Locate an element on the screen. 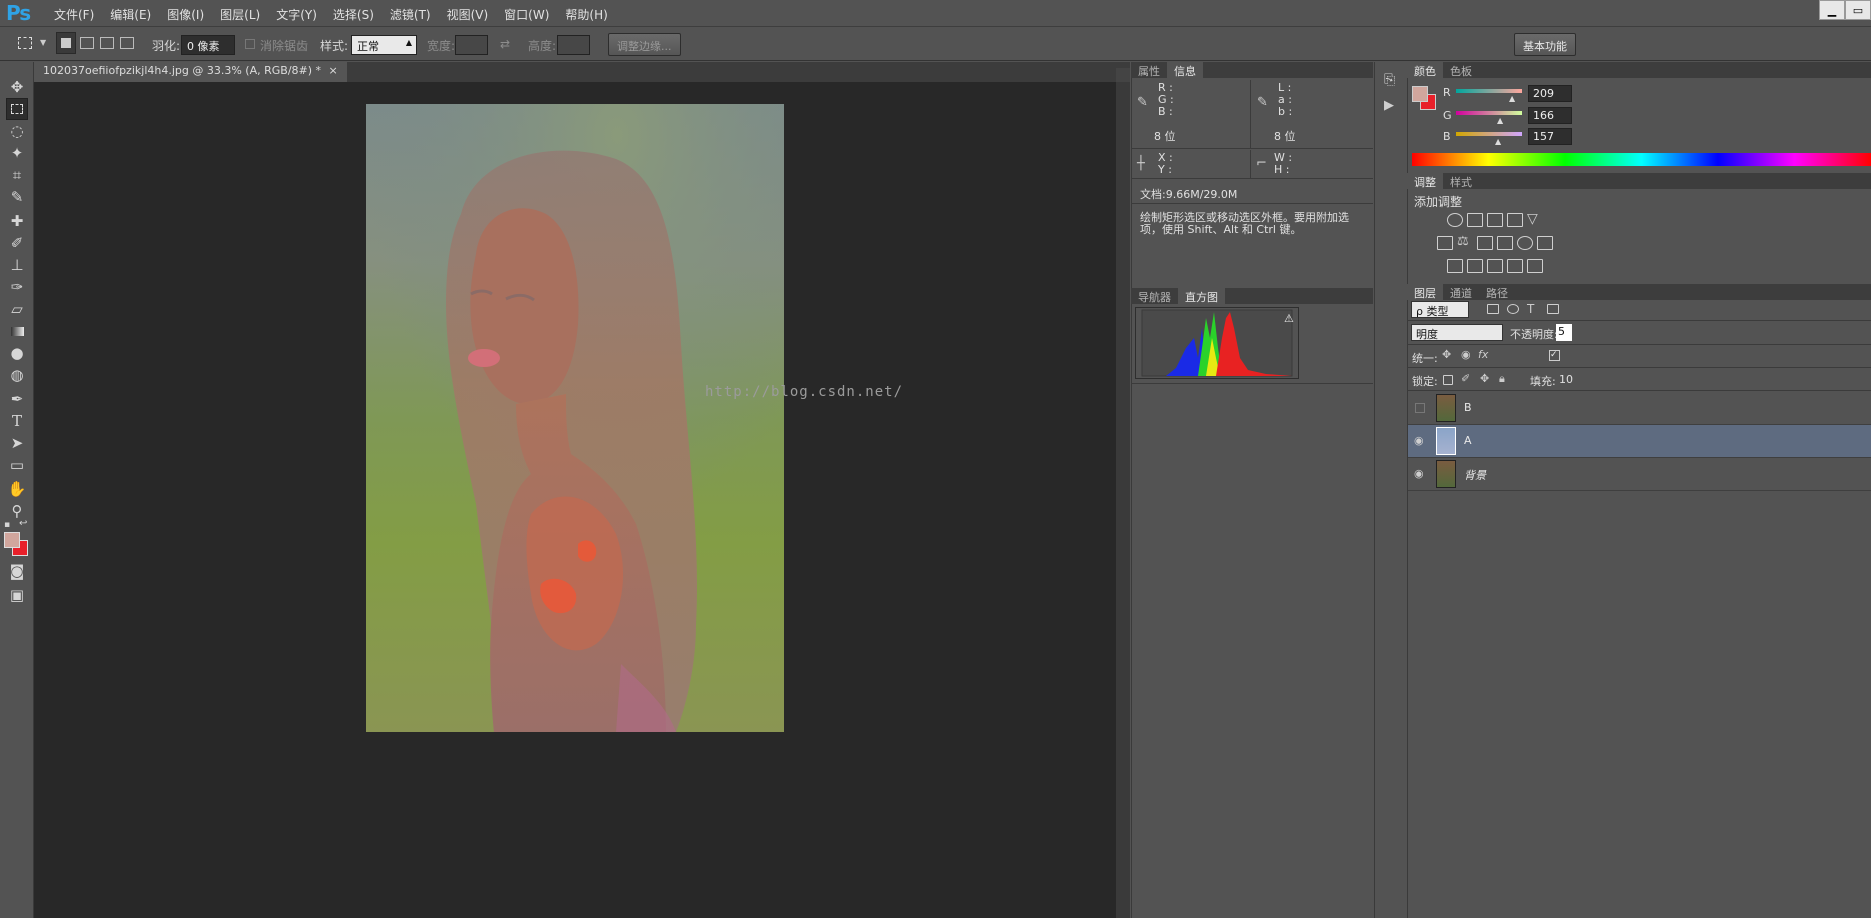  slider-r-thumb: ▲ is located at coordinates (1512, 98).